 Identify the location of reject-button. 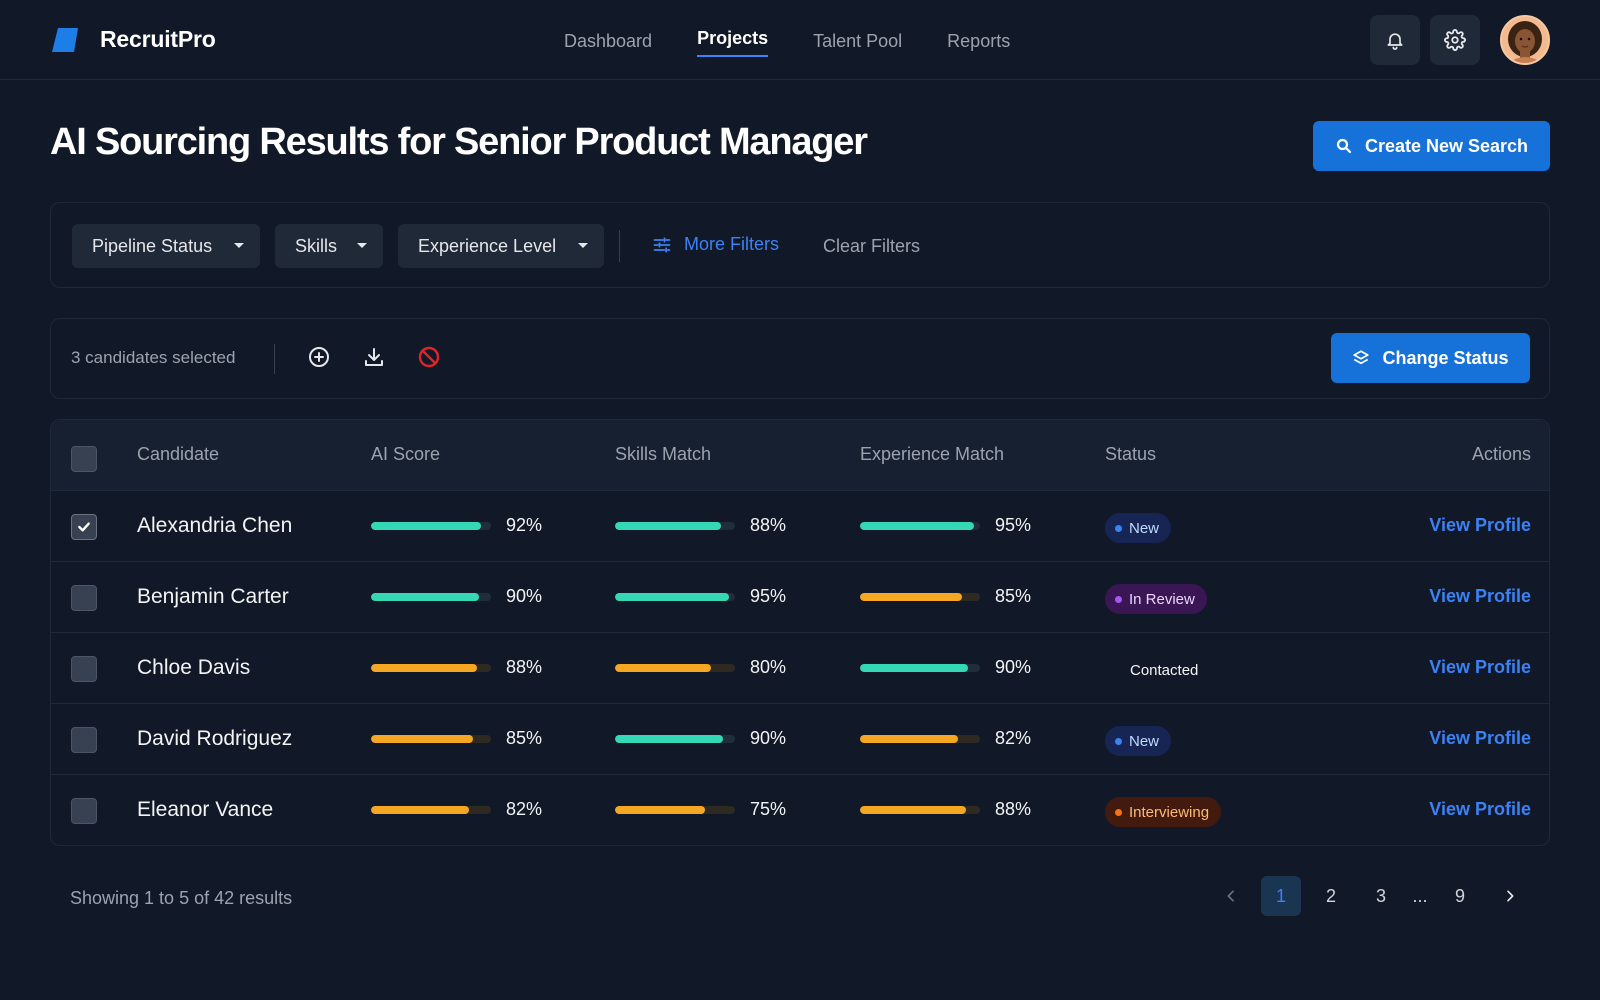
(429, 357).